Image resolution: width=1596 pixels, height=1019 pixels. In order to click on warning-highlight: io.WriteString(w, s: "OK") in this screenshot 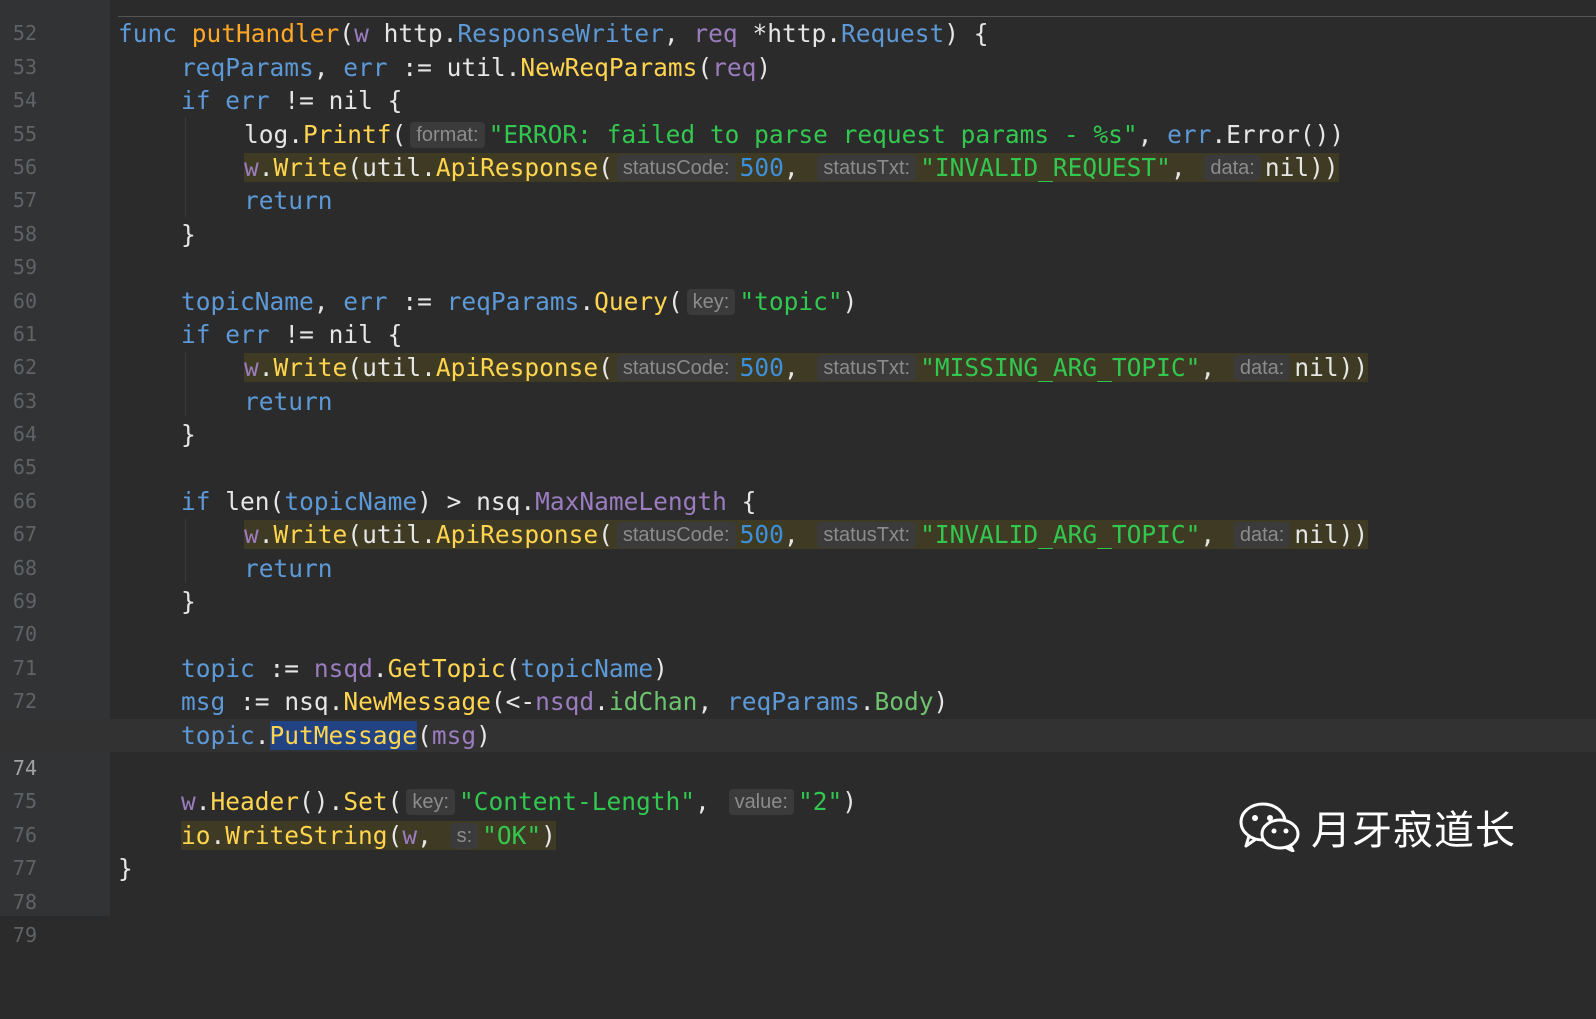, I will do `click(368, 835)`.